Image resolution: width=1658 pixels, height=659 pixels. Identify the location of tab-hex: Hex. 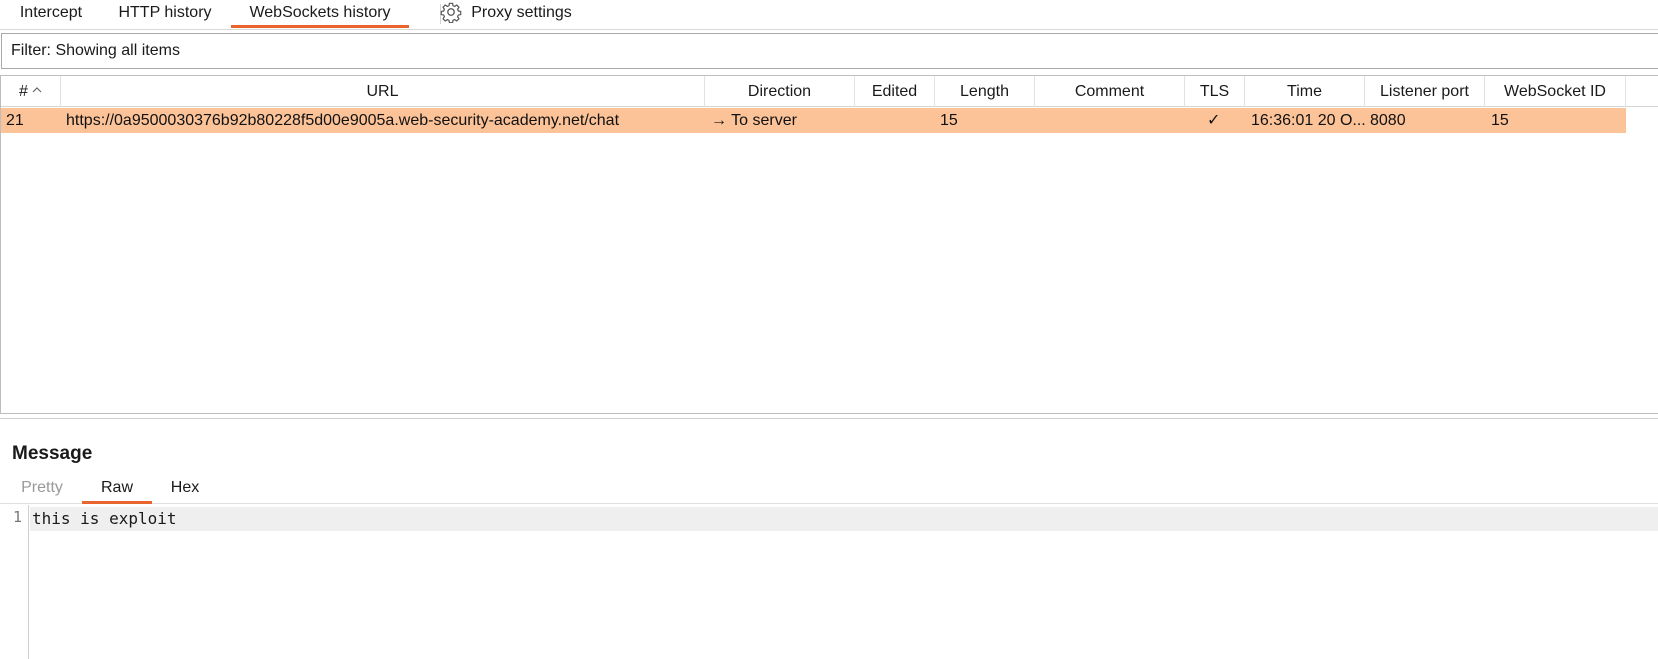
(185, 489).